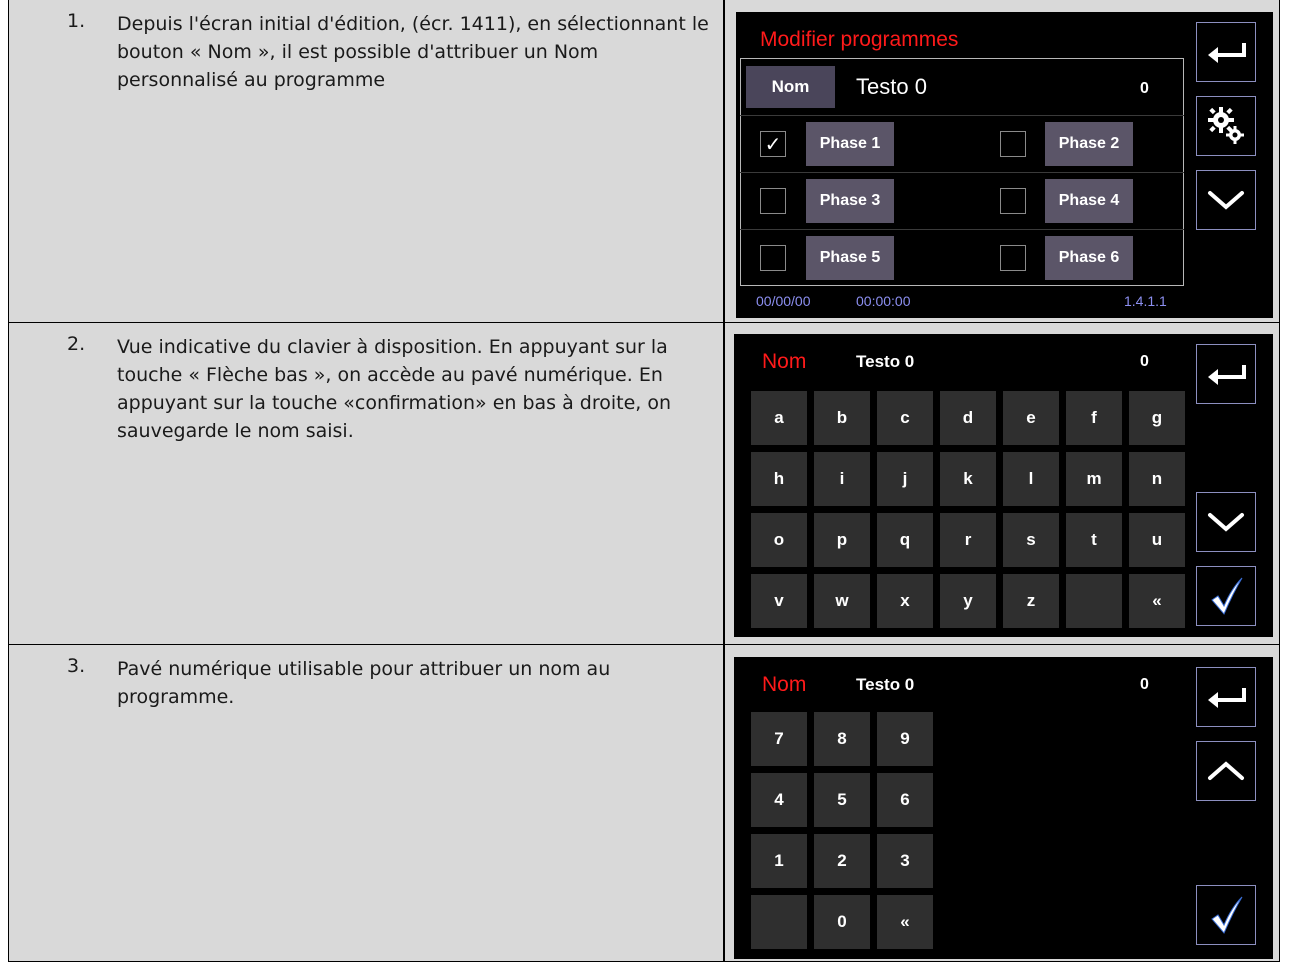 The width and height of the screenshot is (1290, 962). I want to click on keyboard-key: b, so click(842, 418).